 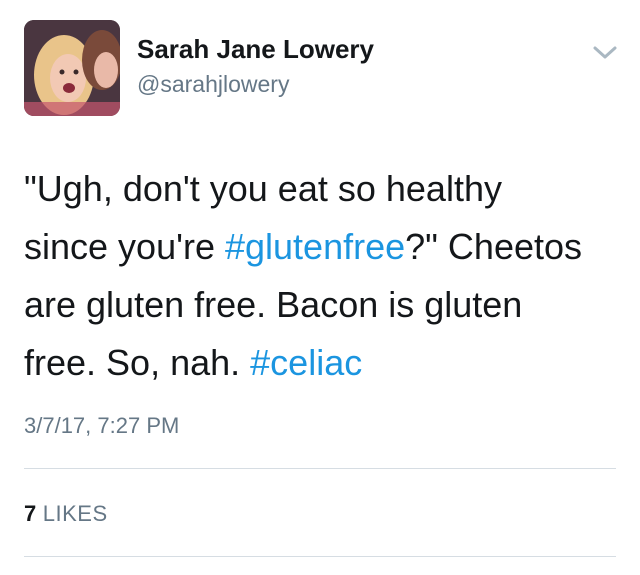 I want to click on avatar, so click(x=72, y=68).